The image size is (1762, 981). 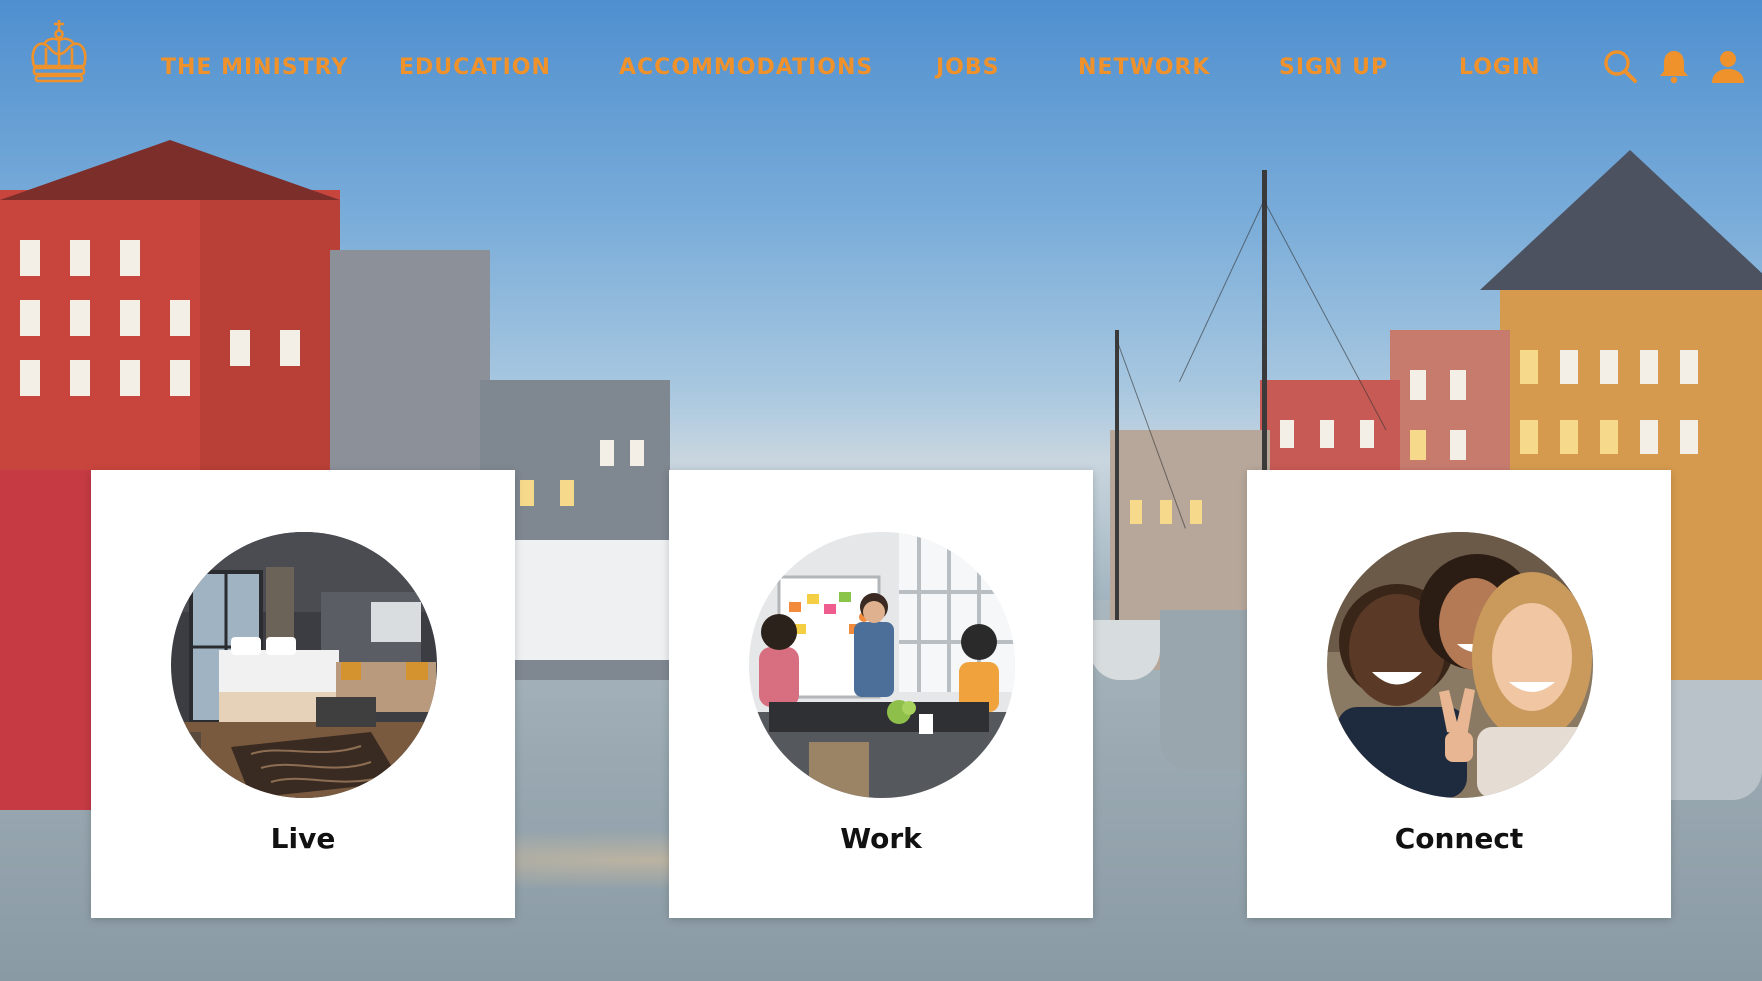 What do you see at coordinates (1674, 66) in the screenshot?
I see `bell-icon` at bounding box center [1674, 66].